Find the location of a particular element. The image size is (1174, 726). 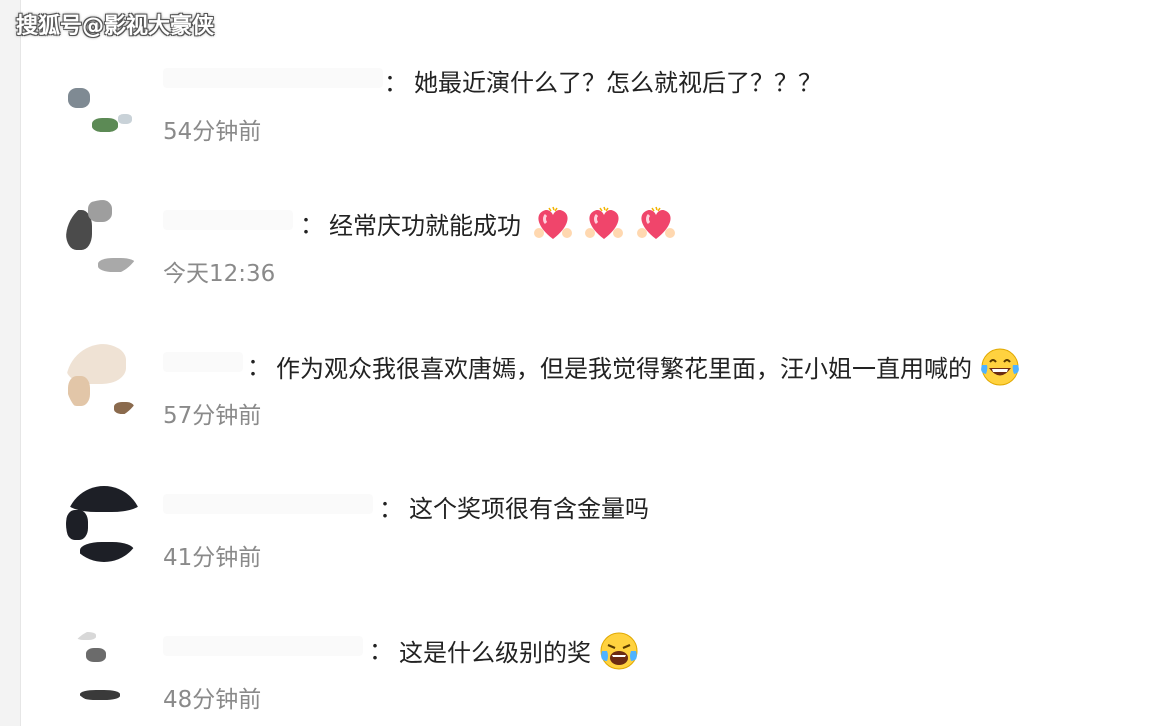

comment-text-content: 这是什么级别的奖 is located at coordinates (495, 653).